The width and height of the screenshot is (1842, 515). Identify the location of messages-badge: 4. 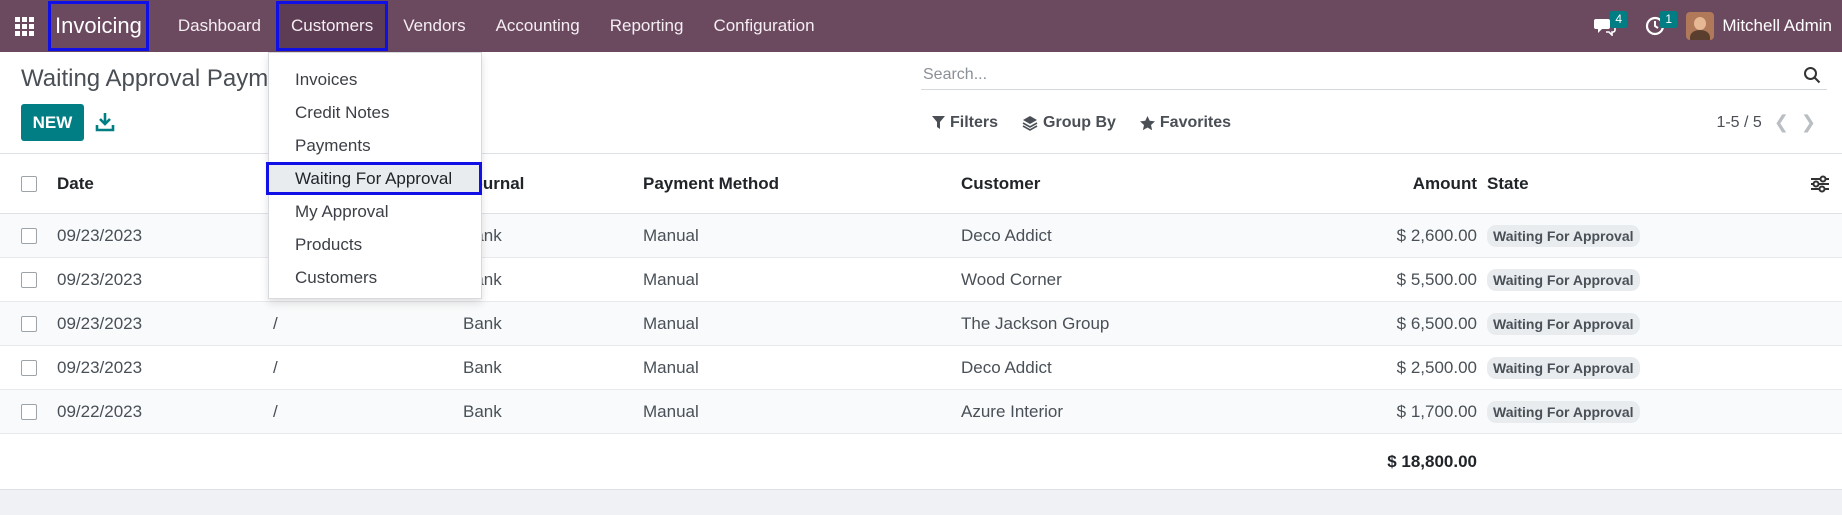
(1619, 19).